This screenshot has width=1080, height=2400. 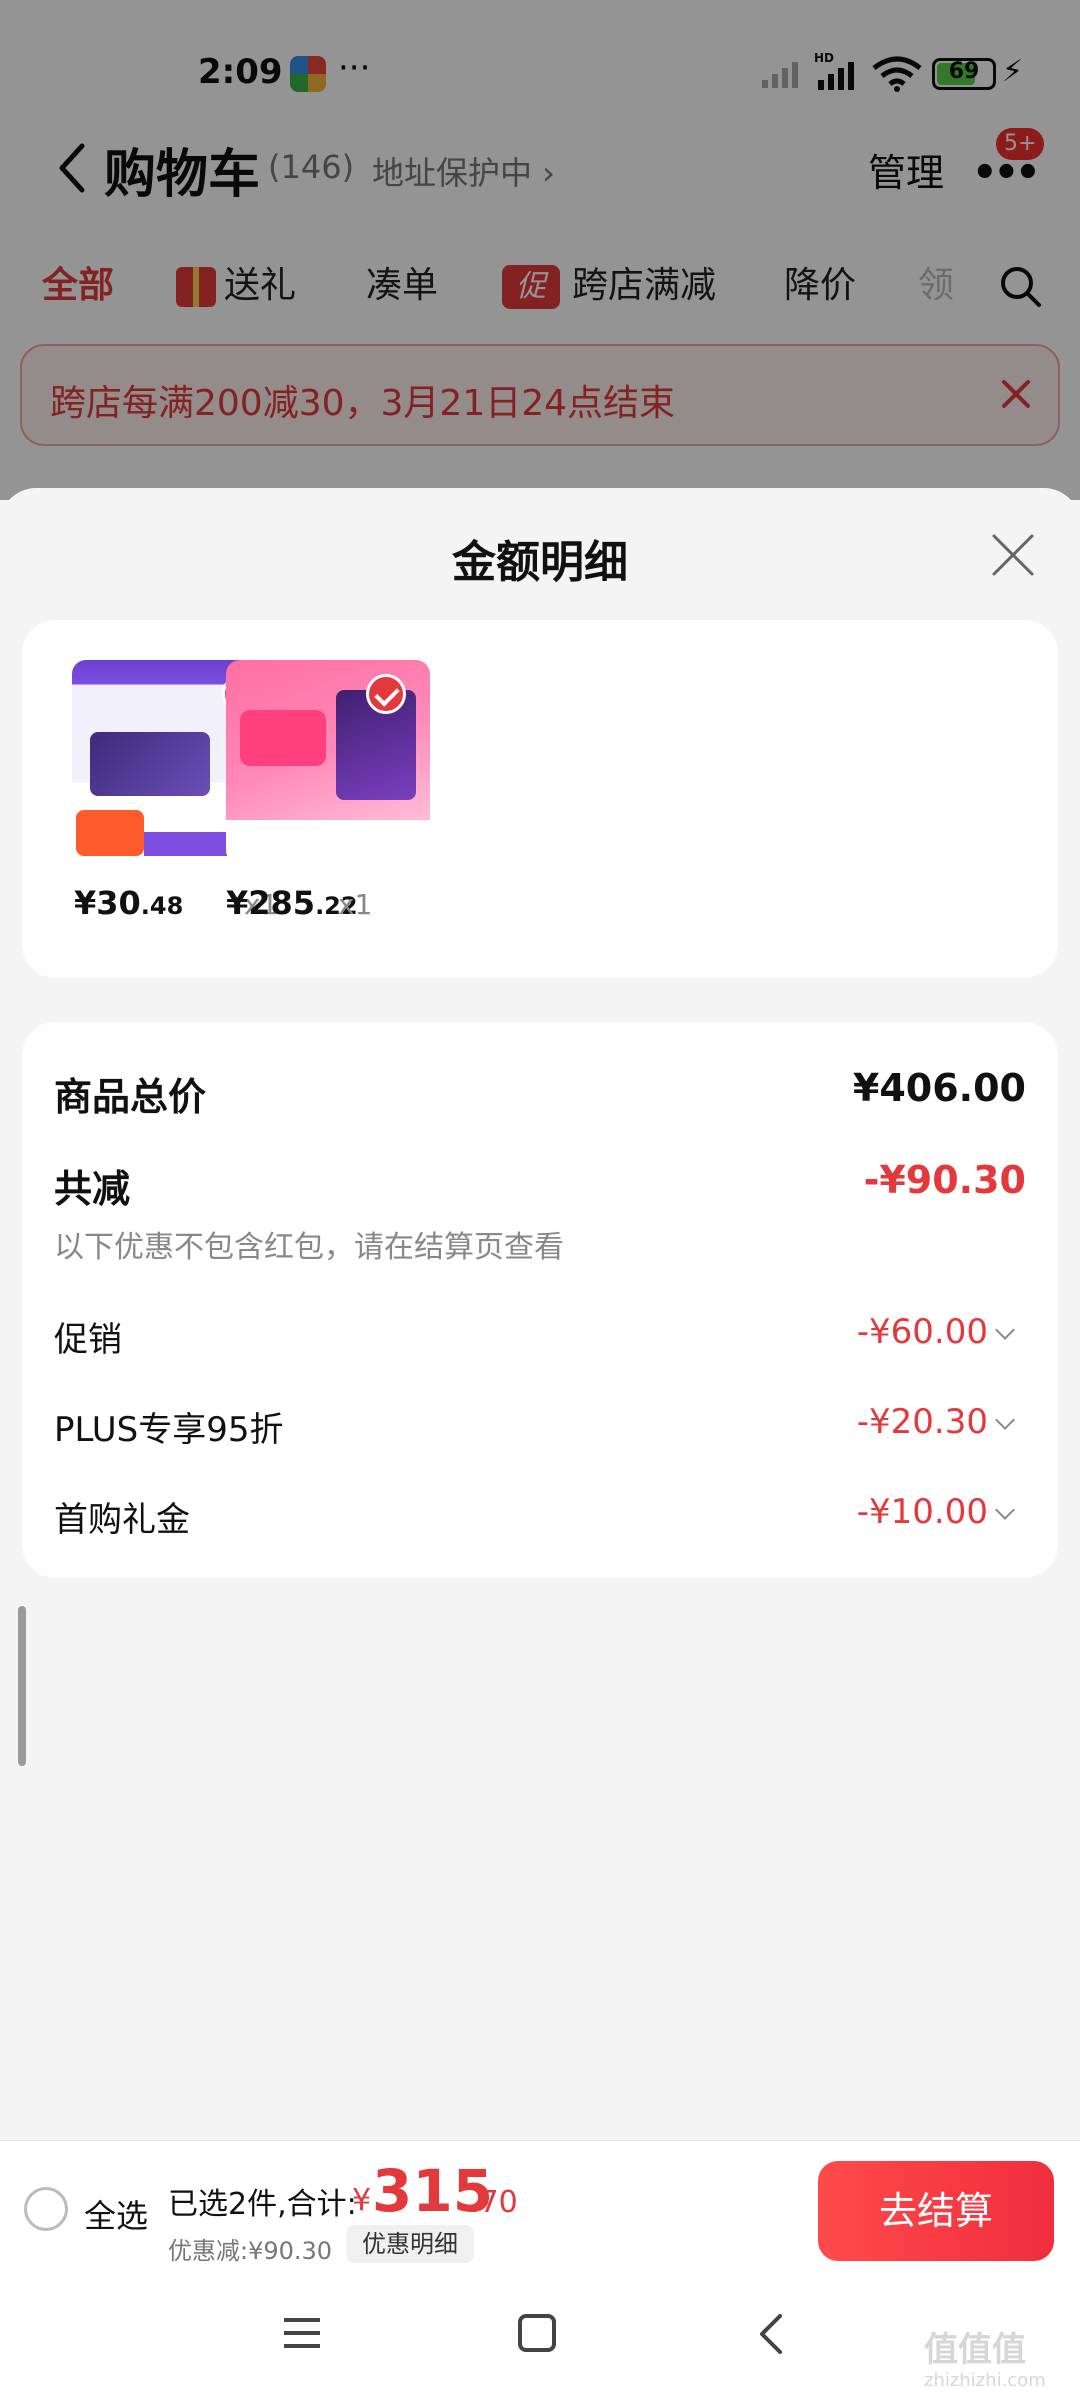 I want to click on watermark-url: zhizhizhi.com, so click(x=985, y=2380).